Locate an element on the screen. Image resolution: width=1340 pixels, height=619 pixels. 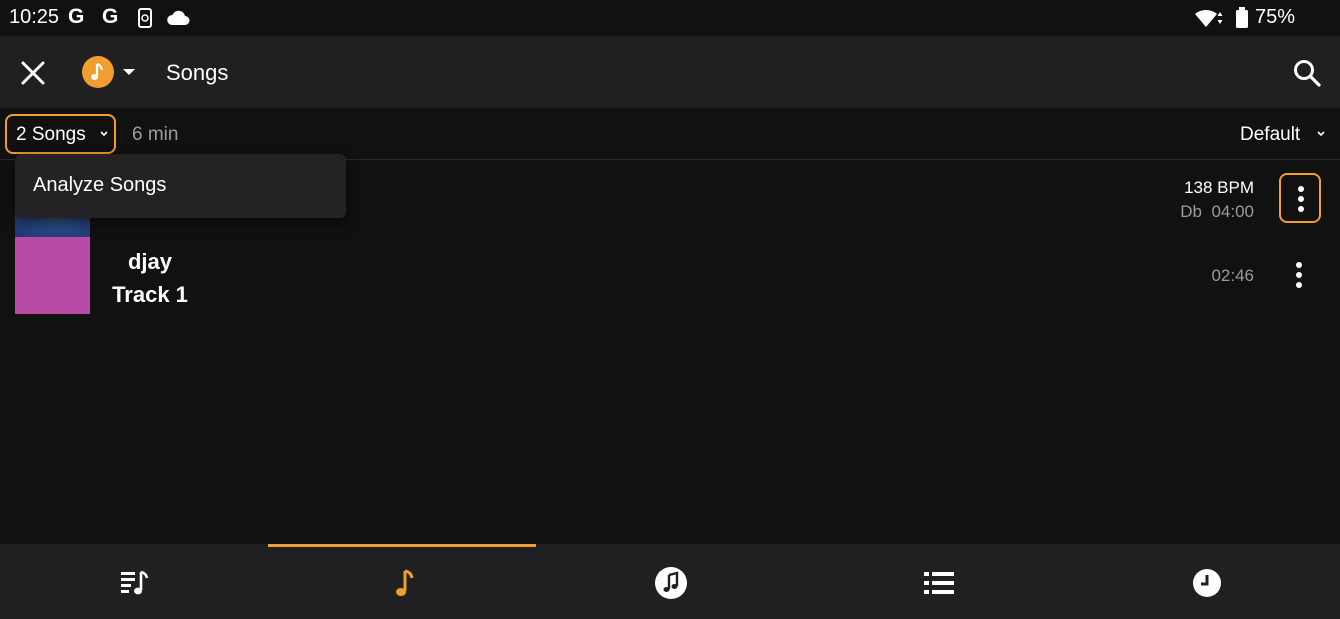
menu-item-label: Analyze Songs is located at coordinates (100, 185).